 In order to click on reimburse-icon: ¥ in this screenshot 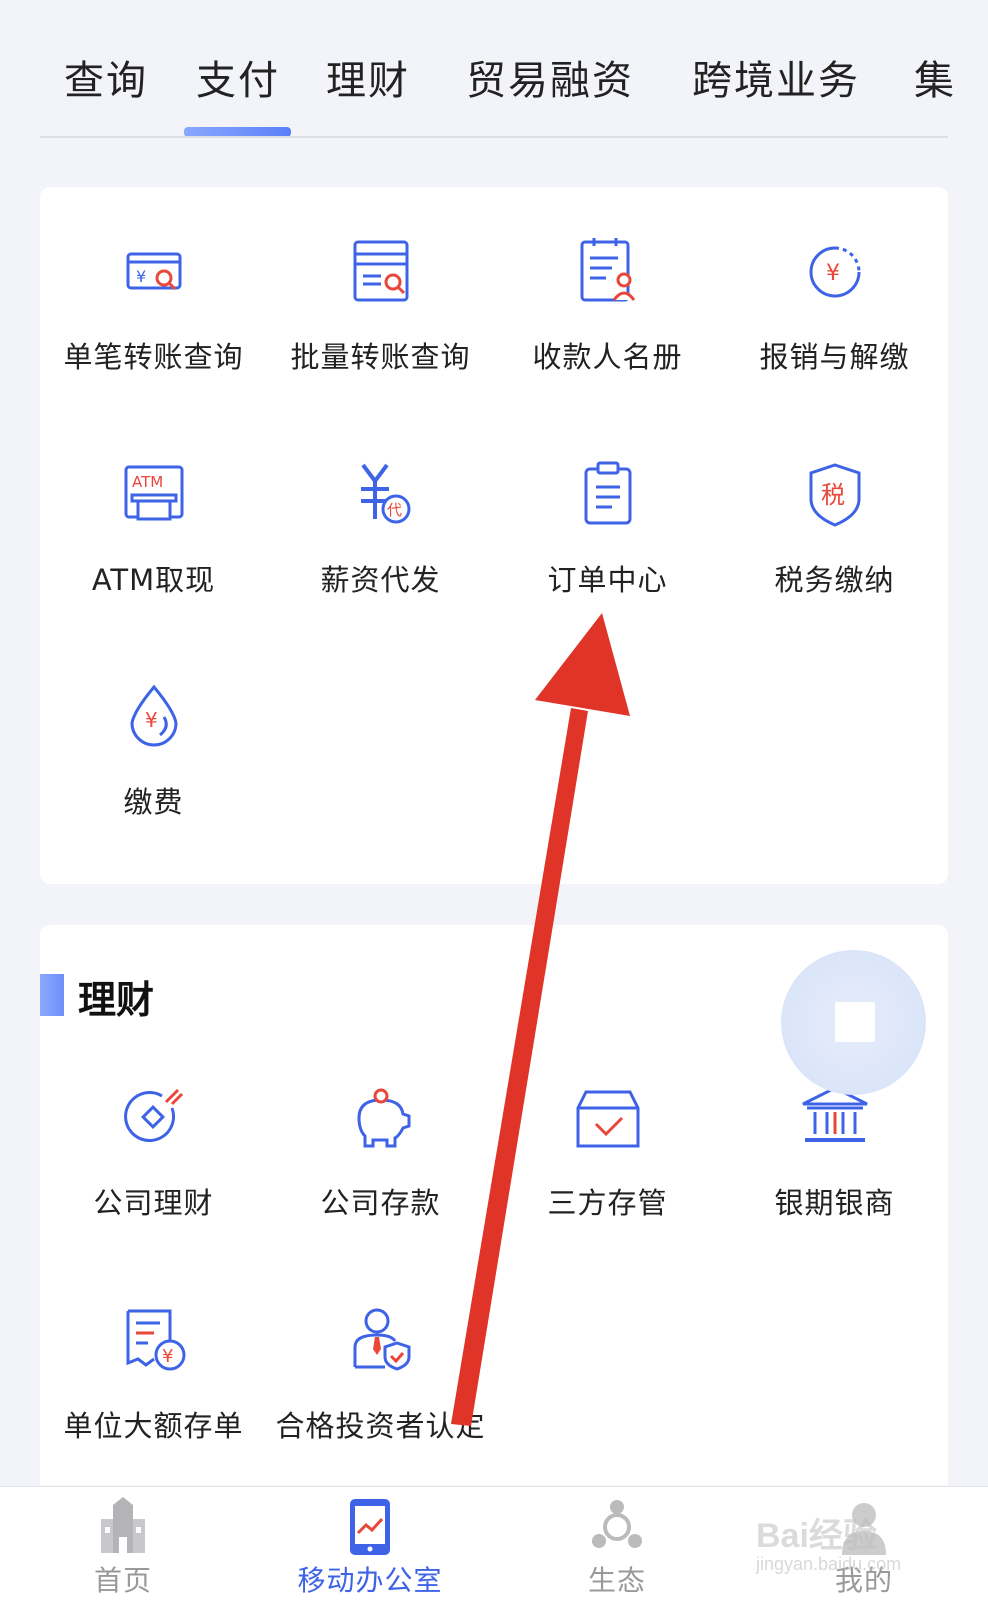, I will do `click(835, 272)`.